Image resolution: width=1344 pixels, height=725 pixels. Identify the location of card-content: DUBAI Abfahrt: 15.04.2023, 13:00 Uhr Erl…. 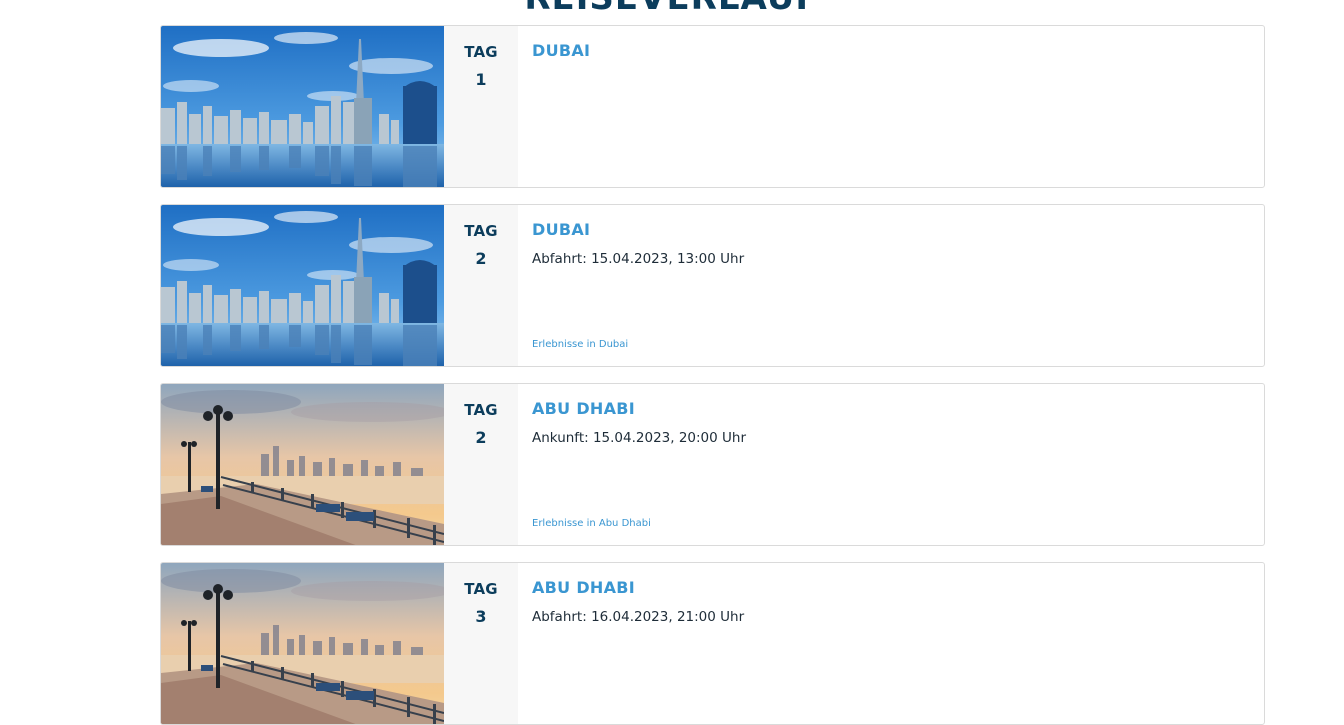
(890, 285).